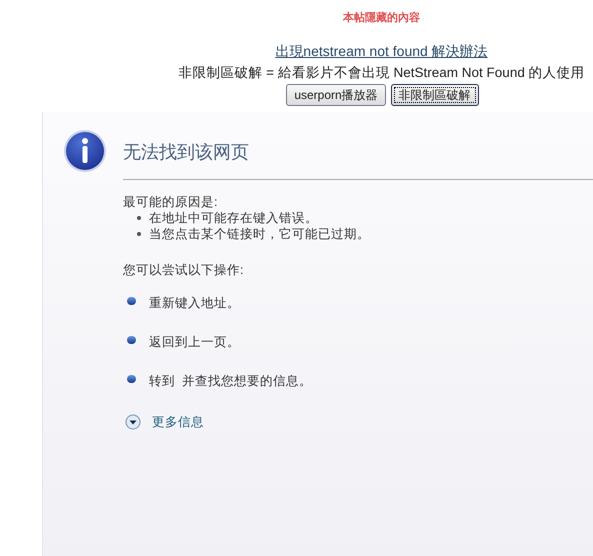 The width and height of the screenshot is (593, 556). What do you see at coordinates (194, 303) in the screenshot?
I see `action-text: 重新键入地址。` at bounding box center [194, 303].